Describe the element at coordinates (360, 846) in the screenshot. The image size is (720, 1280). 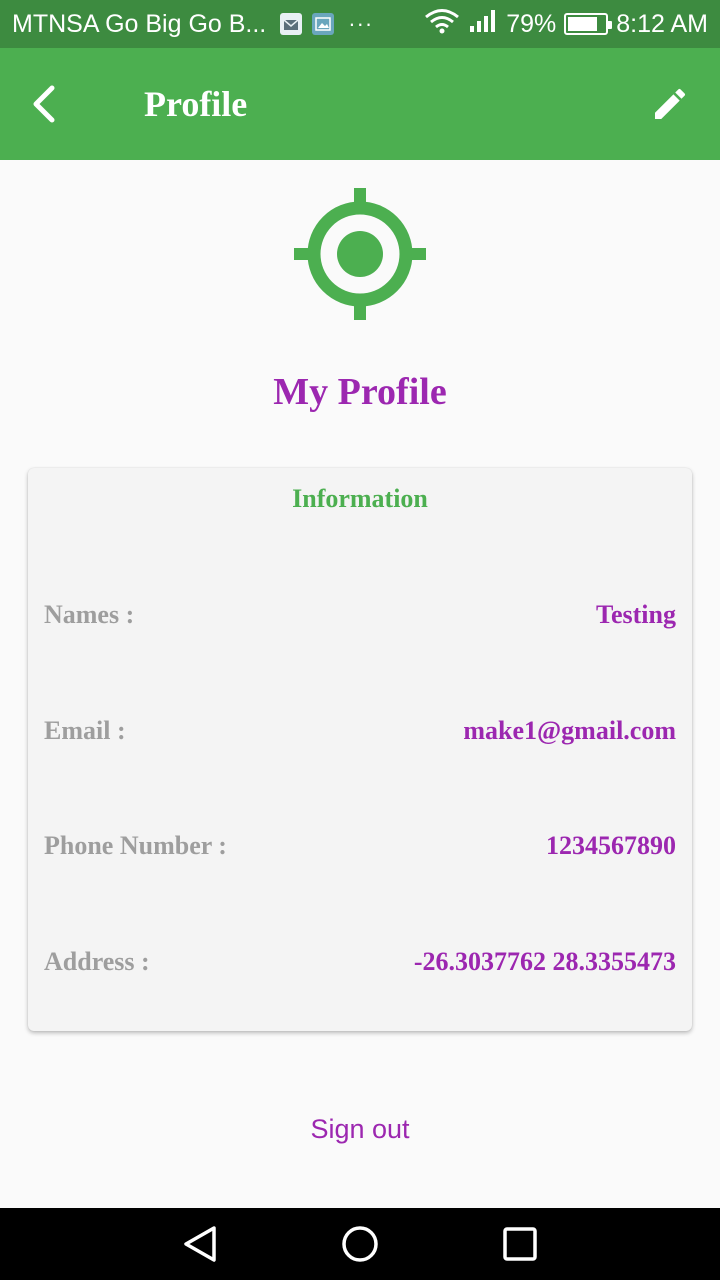
I see `phone-row: Phone Number : 1234567890` at that location.